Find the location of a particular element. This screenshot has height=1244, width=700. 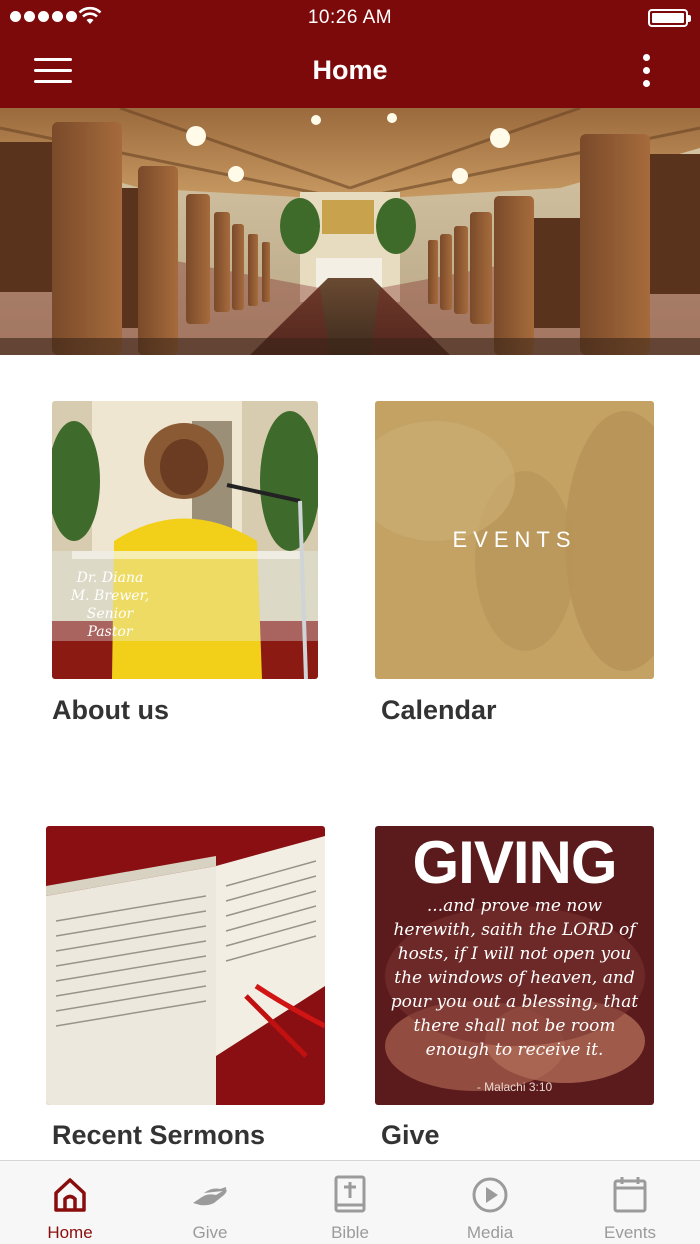

tile-label: Calendar is located at coordinates (439, 710).